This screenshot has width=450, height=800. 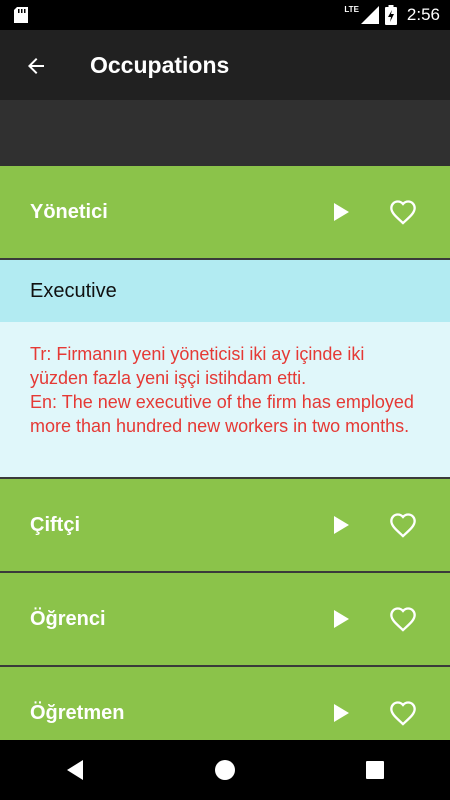 I want to click on app-bar: Occupations, so click(x=225, y=65).